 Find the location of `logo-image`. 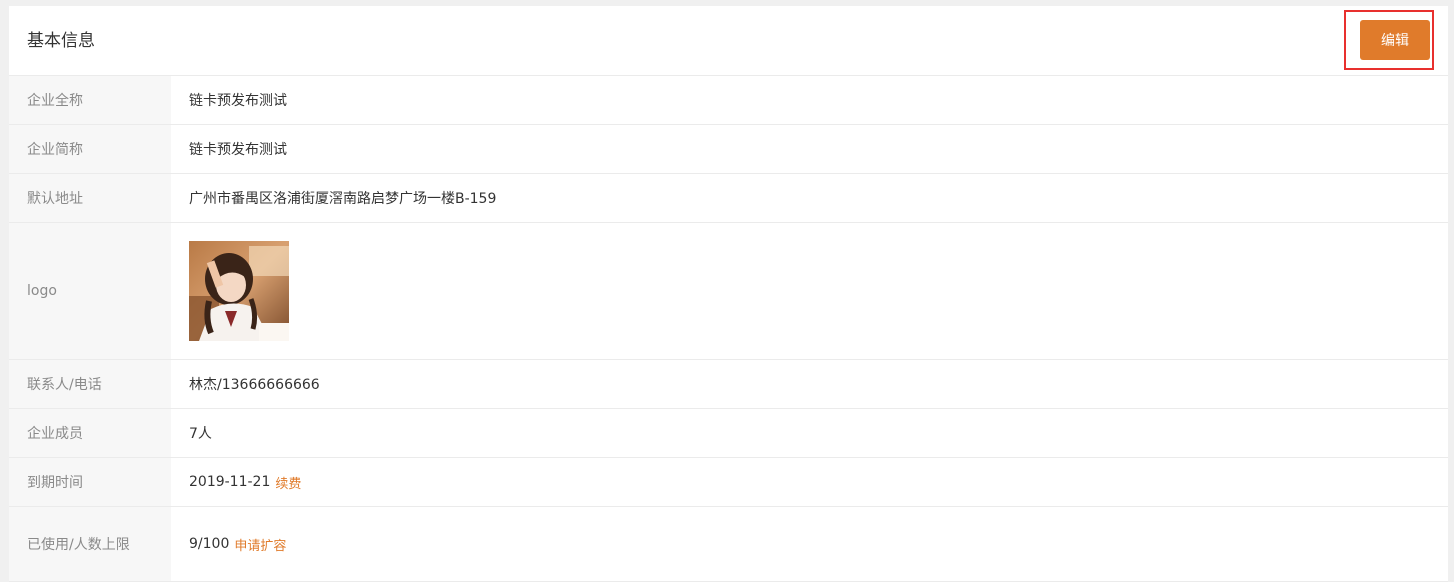

logo-image is located at coordinates (239, 291).